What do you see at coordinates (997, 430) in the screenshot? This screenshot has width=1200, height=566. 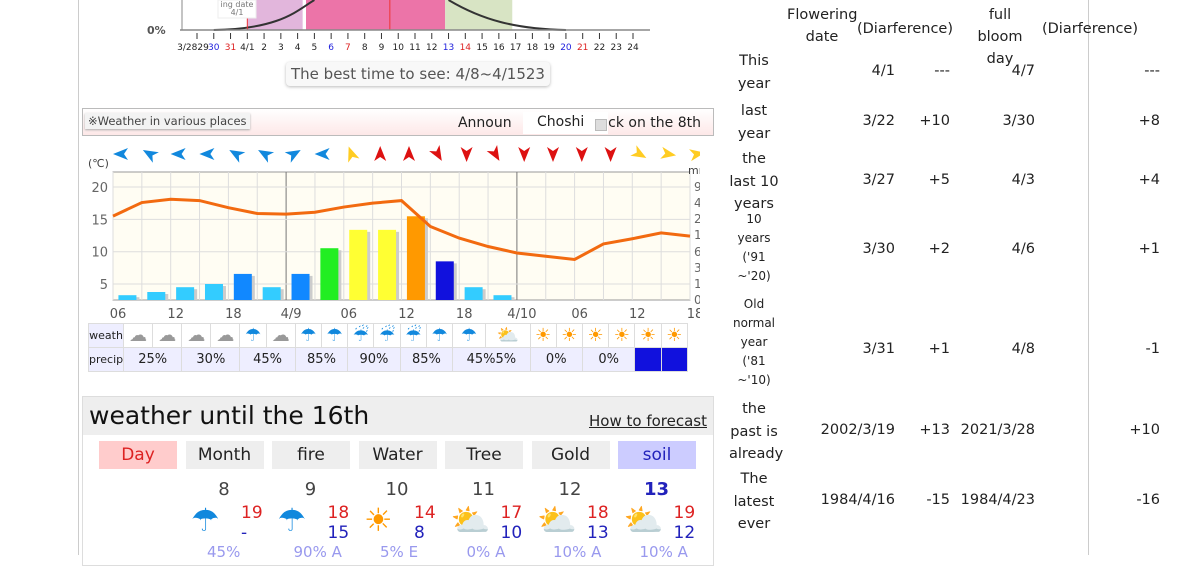 I see `full-bloom-date: 2021/3/28` at bounding box center [997, 430].